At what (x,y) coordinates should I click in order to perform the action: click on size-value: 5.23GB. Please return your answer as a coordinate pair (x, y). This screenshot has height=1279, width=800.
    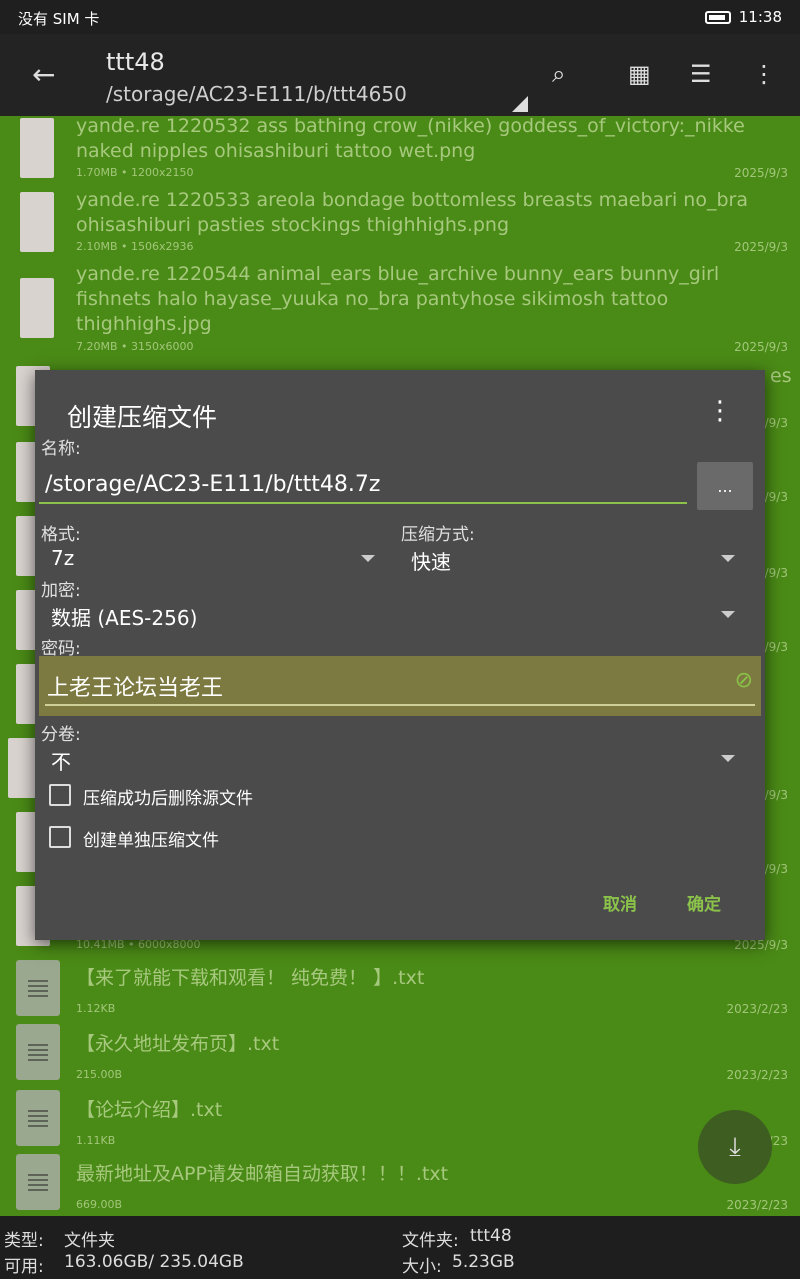
    Looking at the image, I should click on (483, 1262).